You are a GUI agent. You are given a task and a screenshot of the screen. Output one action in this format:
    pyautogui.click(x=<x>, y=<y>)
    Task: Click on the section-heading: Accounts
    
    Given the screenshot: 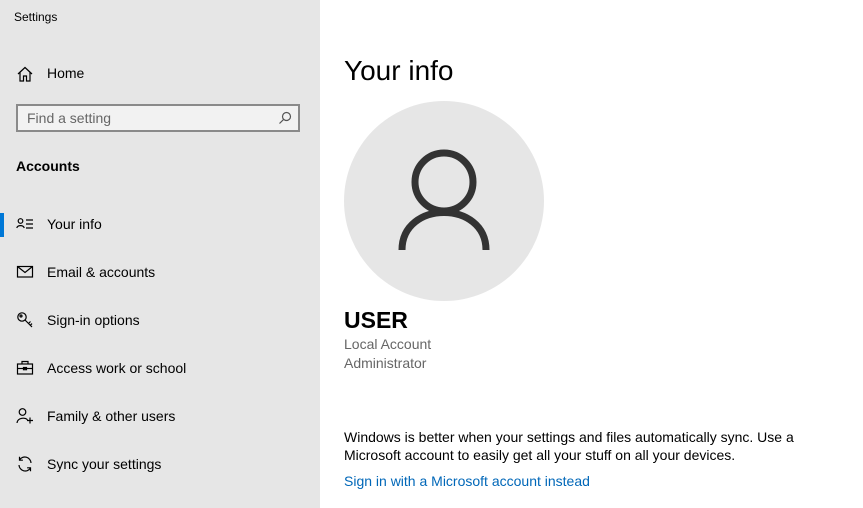 What is the action you would take?
    pyautogui.click(x=48, y=166)
    